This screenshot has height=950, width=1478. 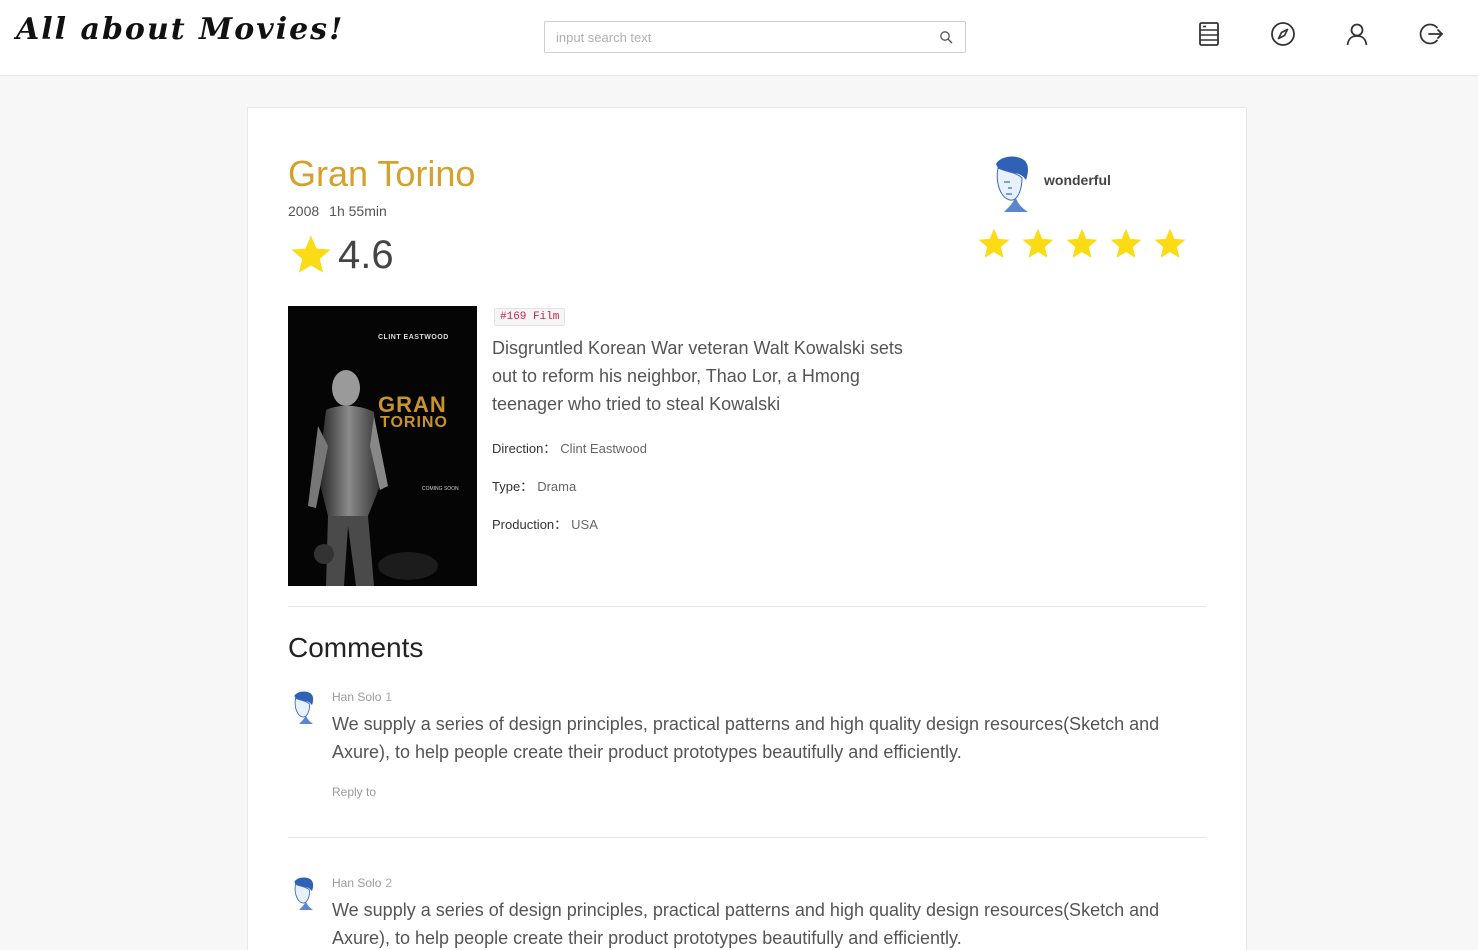 What do you see at coordinates (1077, 180) in the screenshot?
I see `review-username: wonderful` at bounding box center [1077, 180].